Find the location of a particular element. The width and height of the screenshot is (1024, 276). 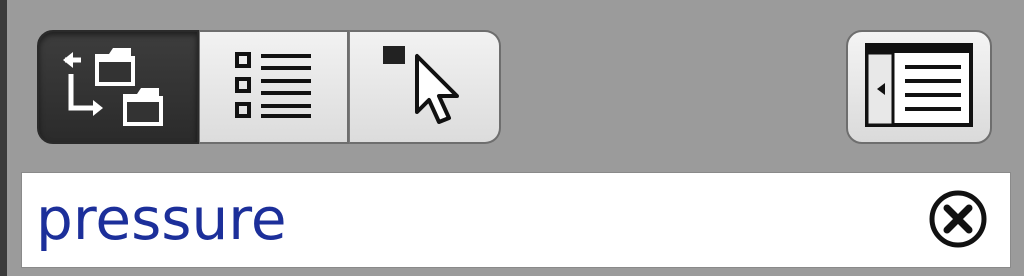

pointer-select-icon is located at coordinates (425, 87).